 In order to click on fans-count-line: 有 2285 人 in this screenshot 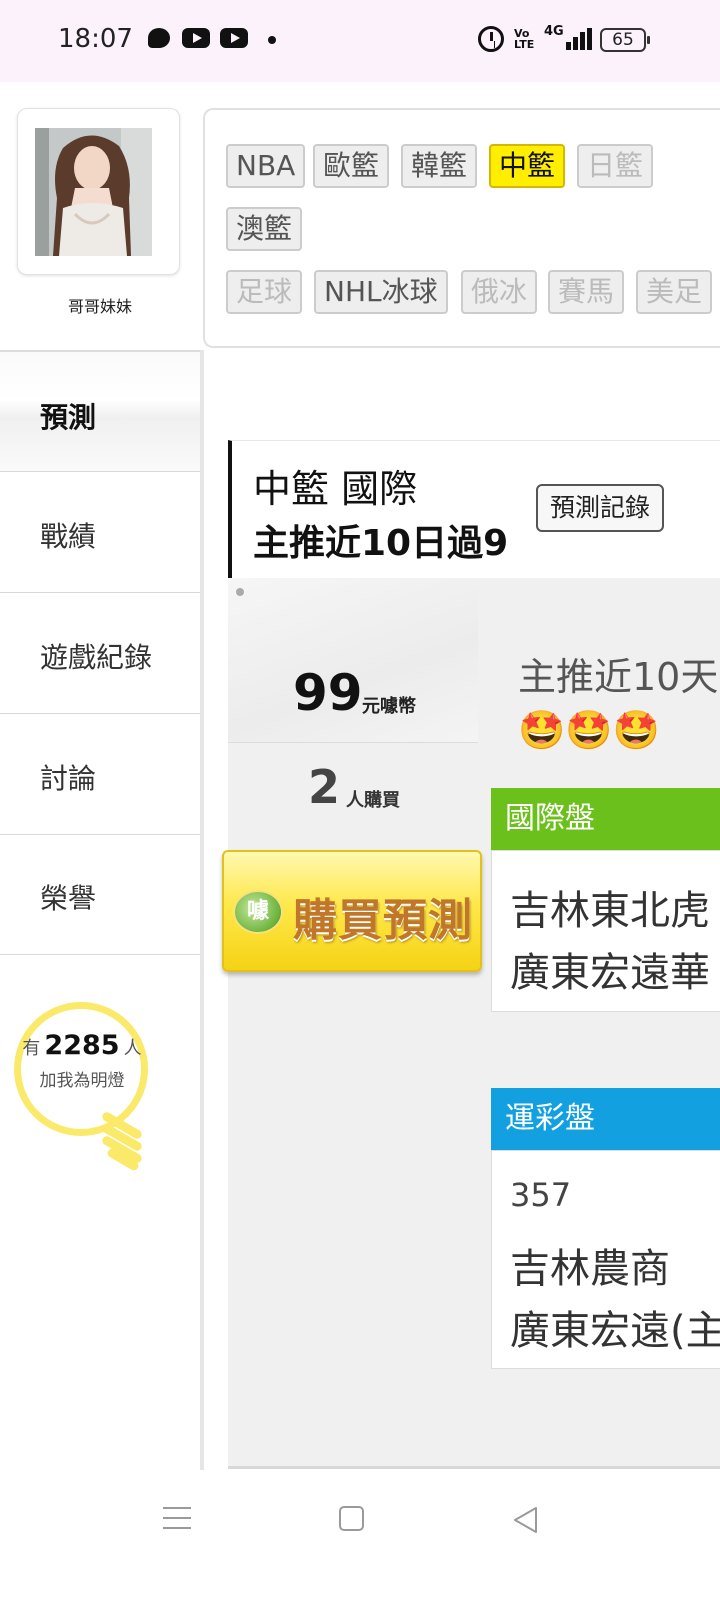, I will do `click(82, 1045)`.